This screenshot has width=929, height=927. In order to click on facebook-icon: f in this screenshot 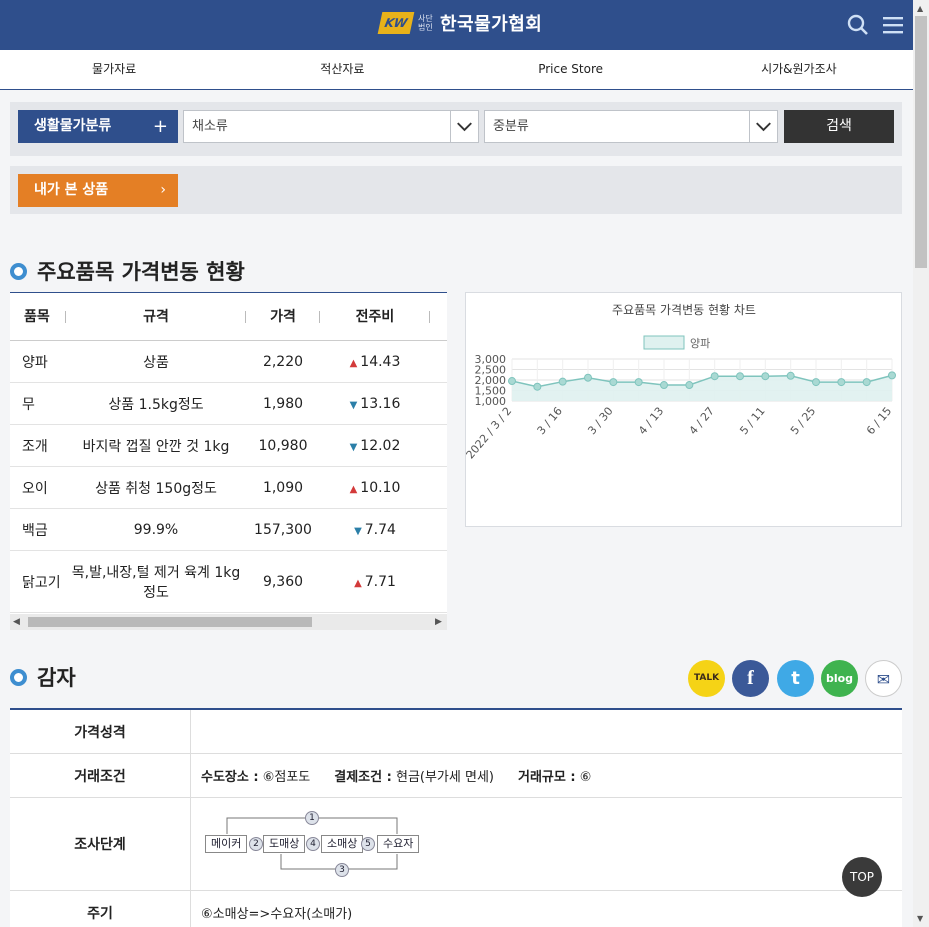, I will do `click(750, 678)`.